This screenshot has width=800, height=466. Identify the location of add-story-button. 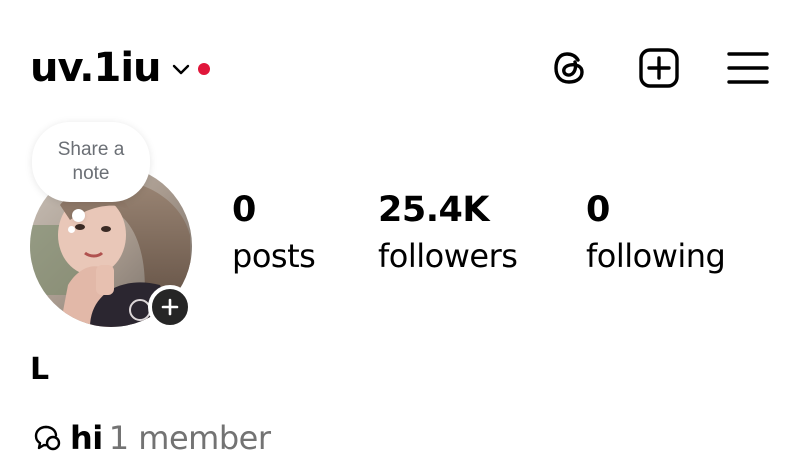
(170, 307).